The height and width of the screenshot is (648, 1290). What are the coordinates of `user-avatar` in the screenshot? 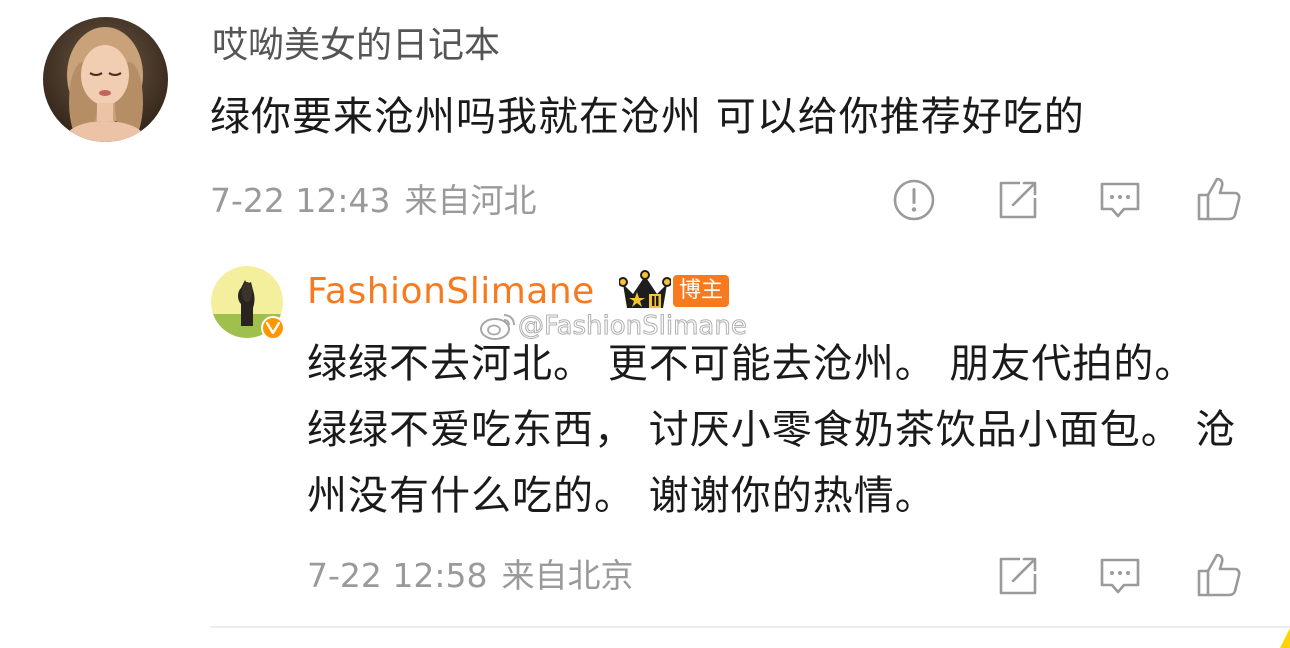 It's located at (105, 79).